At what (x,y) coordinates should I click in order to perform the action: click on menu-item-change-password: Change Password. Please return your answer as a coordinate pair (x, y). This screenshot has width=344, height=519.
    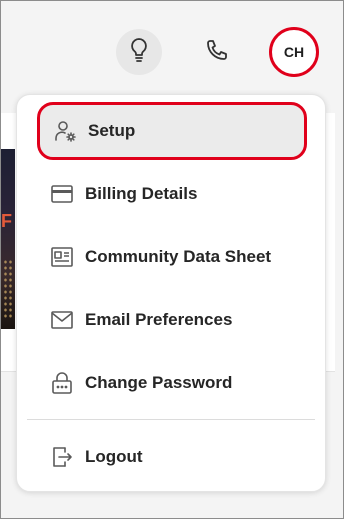
    Looking at the image, I should click on (172, 383).